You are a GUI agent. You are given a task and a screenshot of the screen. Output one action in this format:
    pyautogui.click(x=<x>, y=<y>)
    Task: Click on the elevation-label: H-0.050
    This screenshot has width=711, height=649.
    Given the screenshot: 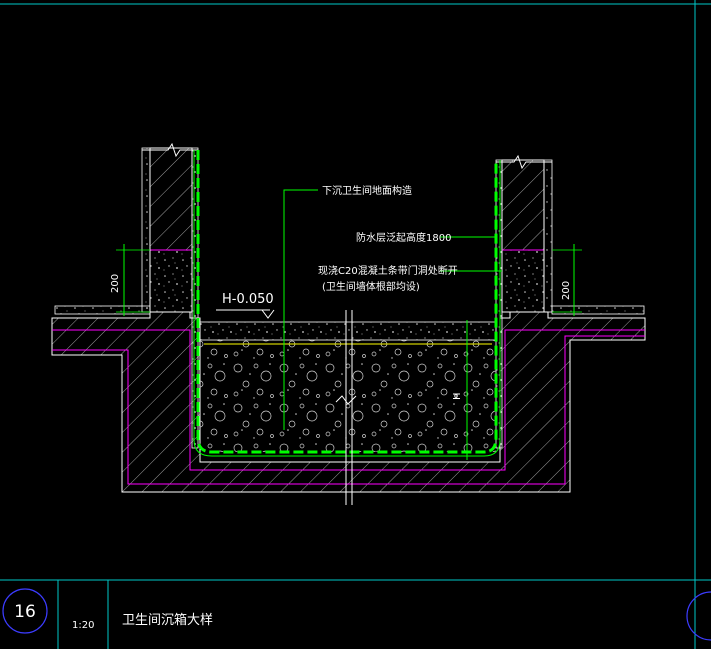 What is the action you would take?
    pyautogui.click(x=248, y=299)
    